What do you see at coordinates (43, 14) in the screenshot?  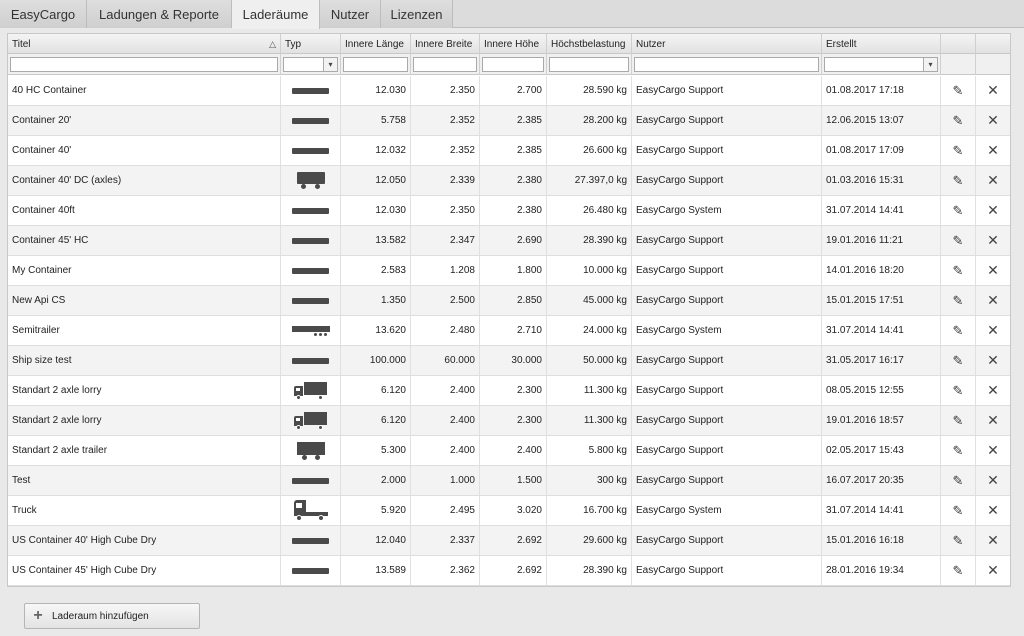 I see `tab-easycargo: EasyCargo` at bounding box center [43, 14].